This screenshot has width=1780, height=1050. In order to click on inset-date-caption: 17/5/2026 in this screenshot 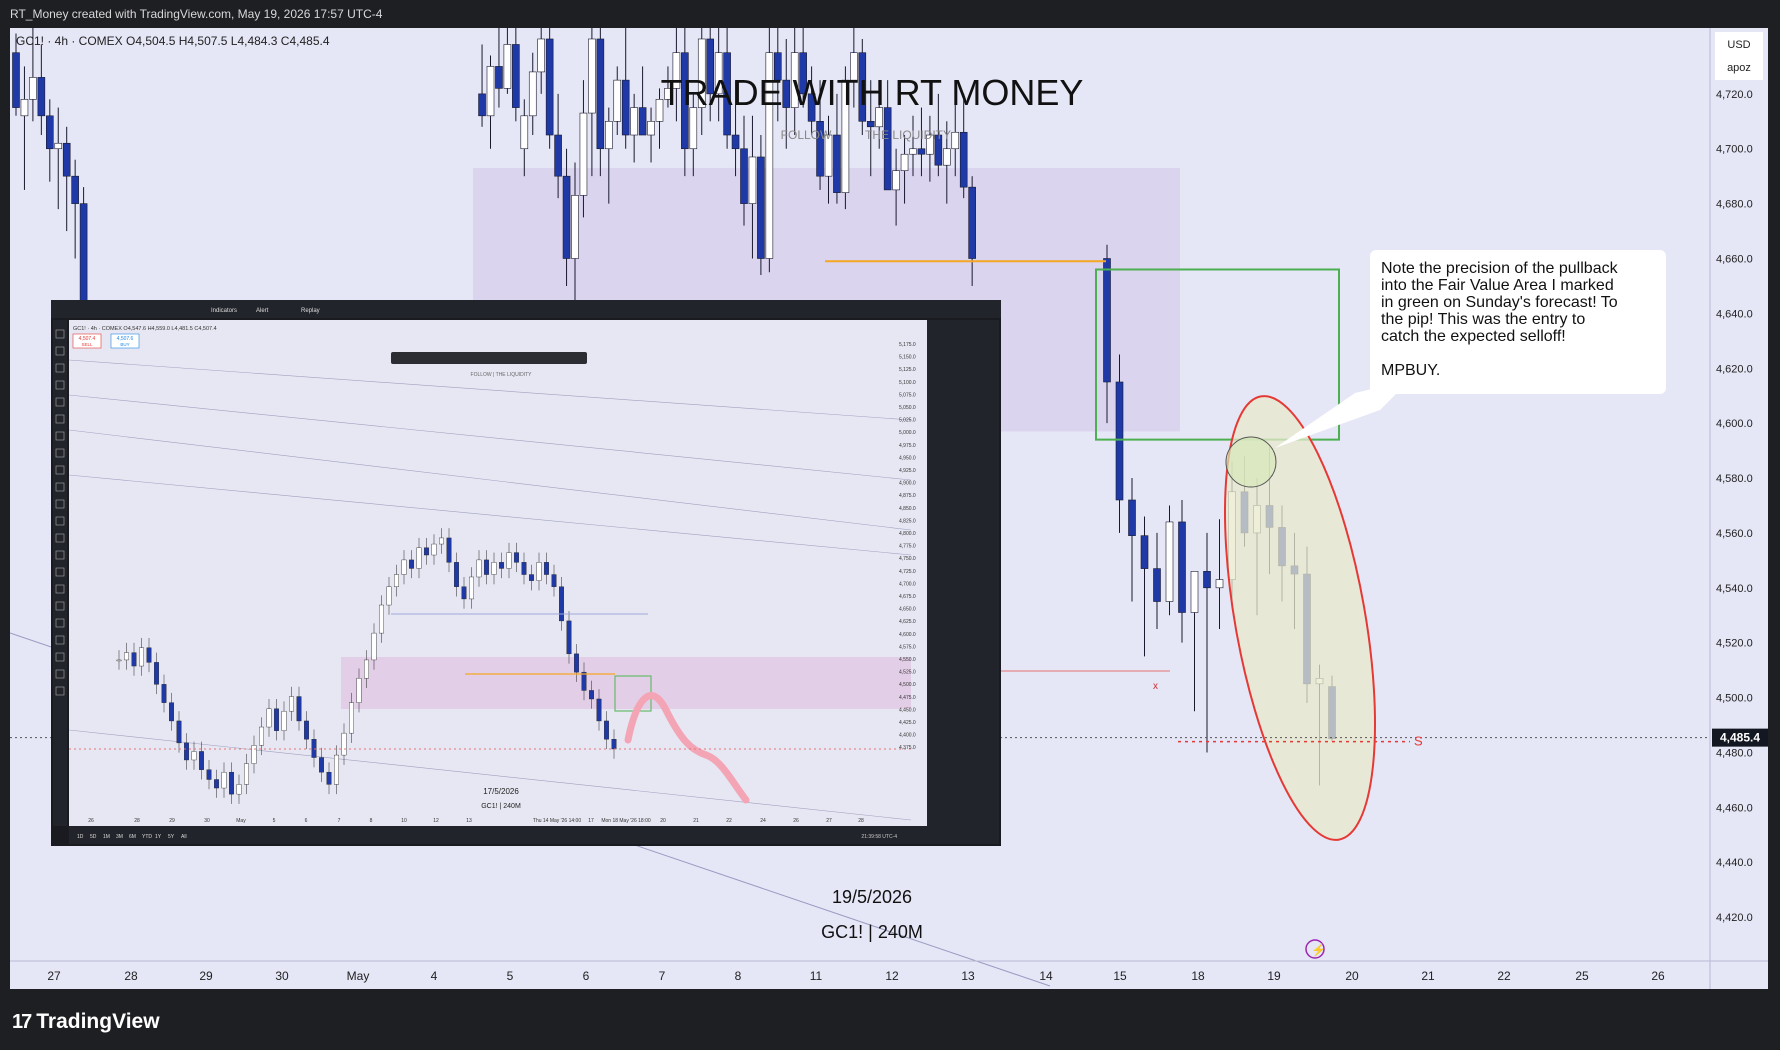, I will do `click(501, 791)`.